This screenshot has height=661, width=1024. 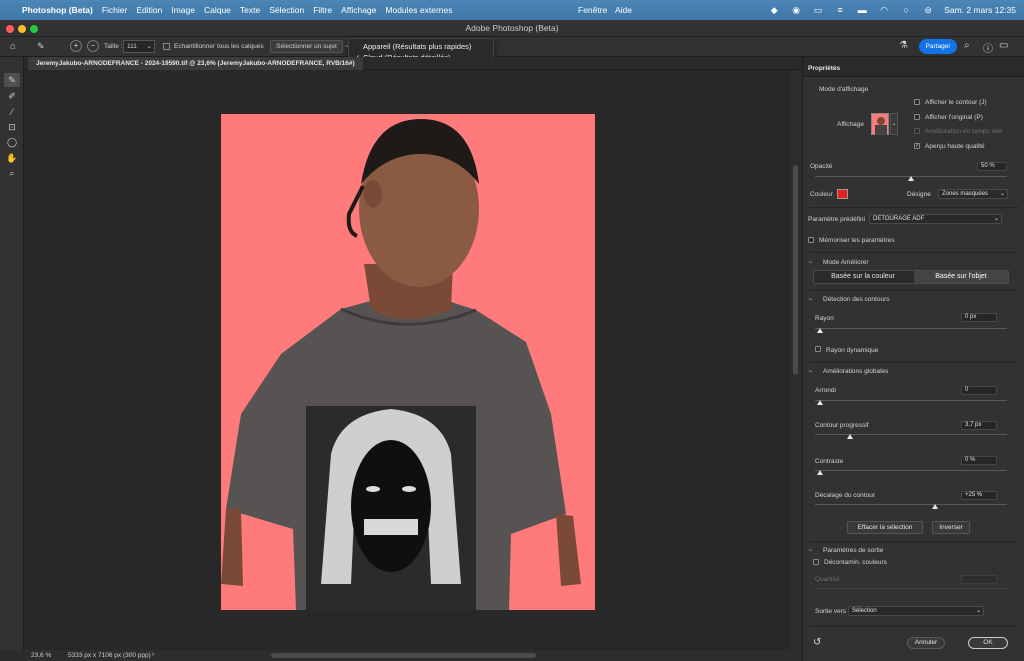 I want to click on clear-selection-button: Effacer la sélection, so click(x=885, y=527).